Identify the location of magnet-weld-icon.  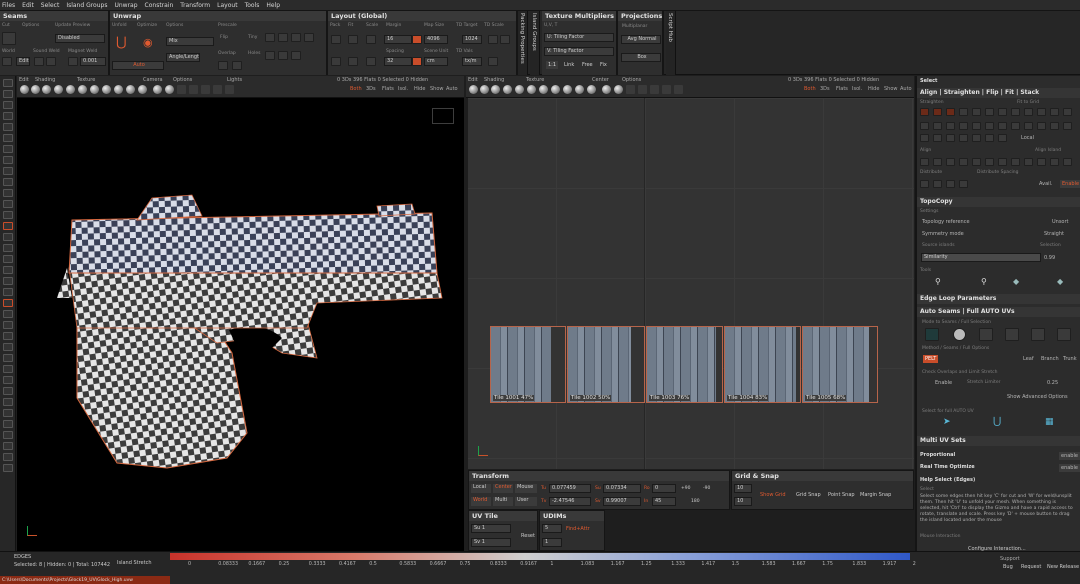
(73, 61).